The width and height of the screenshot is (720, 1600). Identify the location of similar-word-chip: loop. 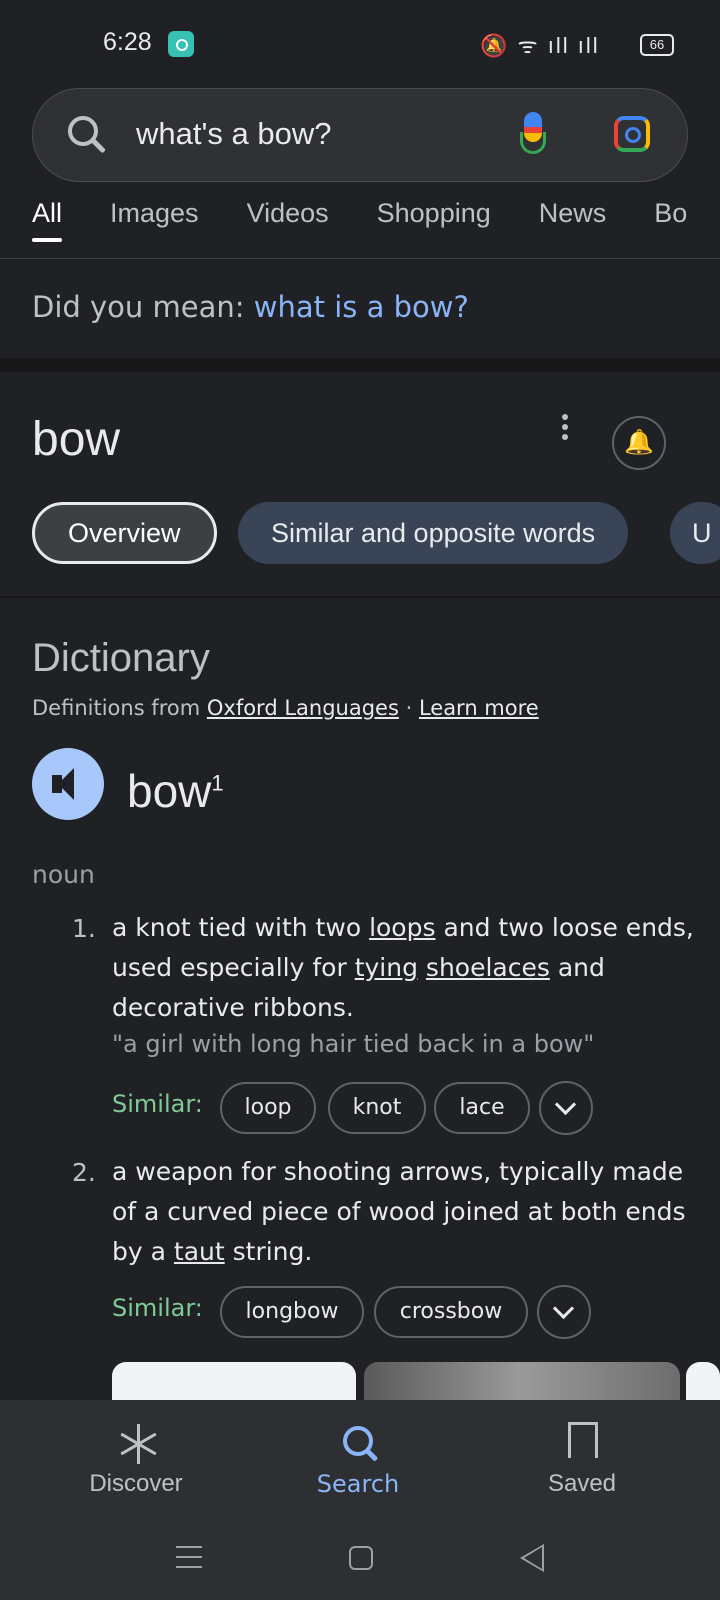
(268, 1108).